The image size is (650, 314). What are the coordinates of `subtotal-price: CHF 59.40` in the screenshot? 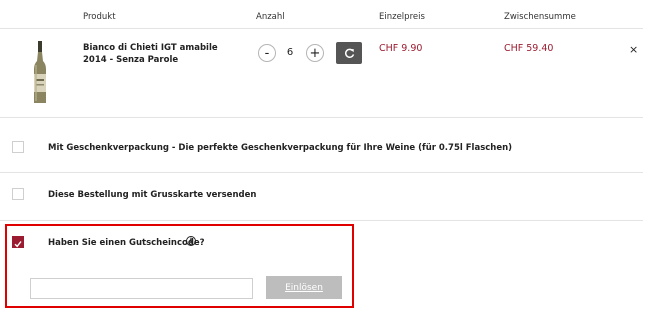 It's located at (529, 48).